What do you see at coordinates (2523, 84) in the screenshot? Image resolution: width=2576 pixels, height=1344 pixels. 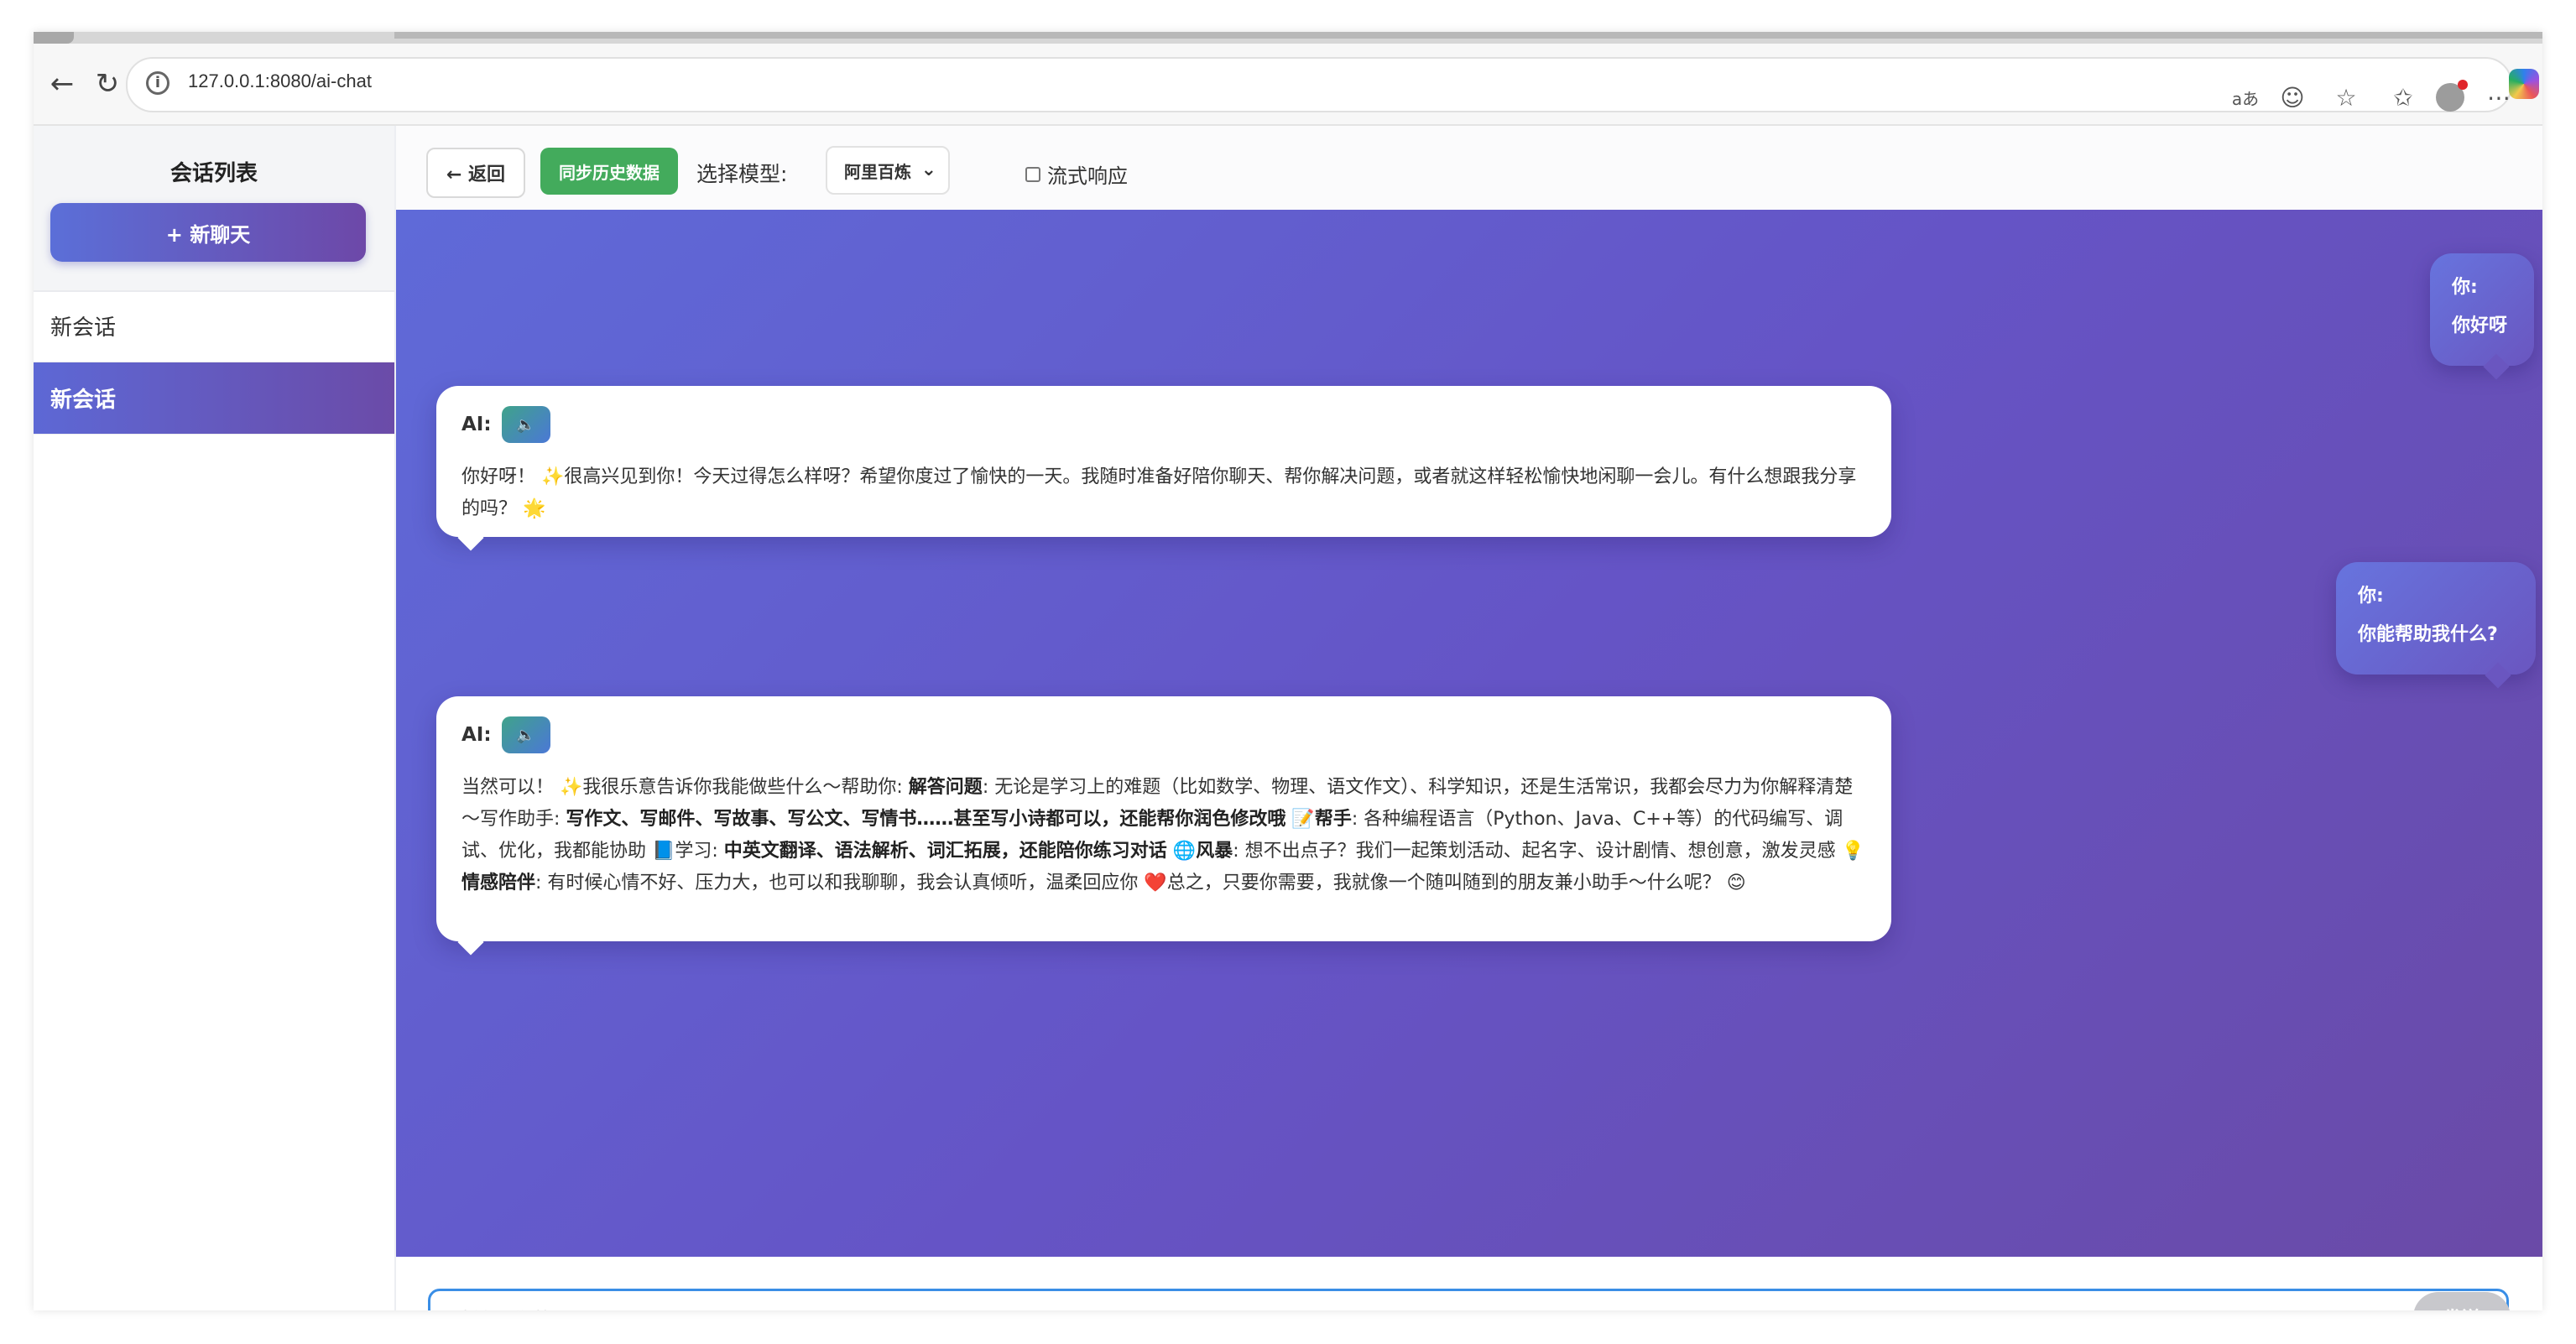 I see `copilot-icon` at bounding box center [2523, 84].